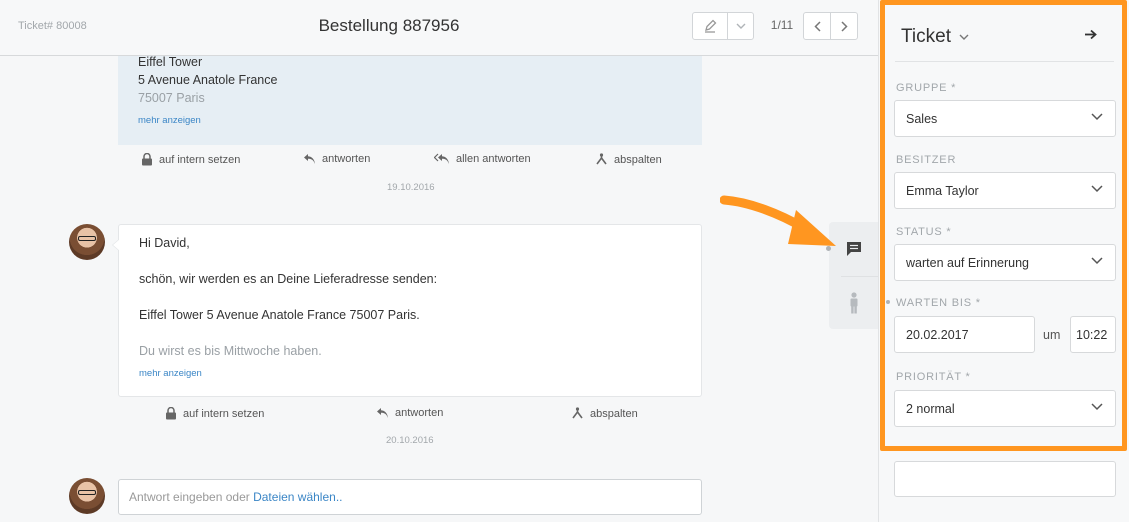  What do you see at coordinates (930, 409) in the screenshot?
I see `priority-value: 2 normal` at bounding box center [930, 409].